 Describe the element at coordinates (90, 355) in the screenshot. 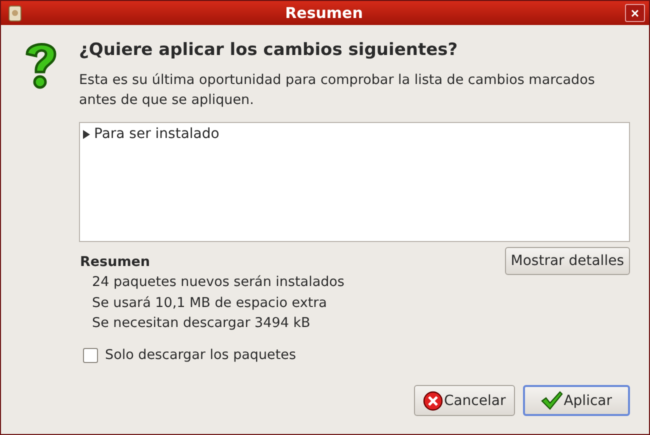

I see `checkbox` at that location.